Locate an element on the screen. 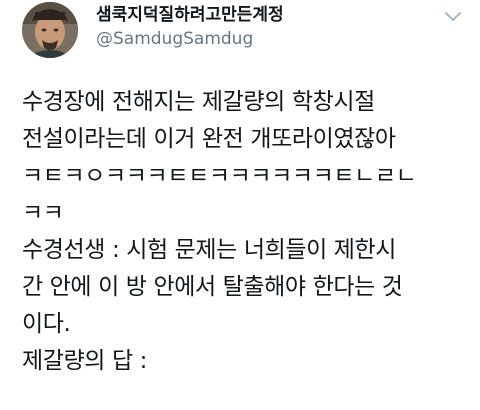 The width and height of the screenshot is (480, 410). tweet-line: ㅋㅋ is located at coordinates (43, 213).